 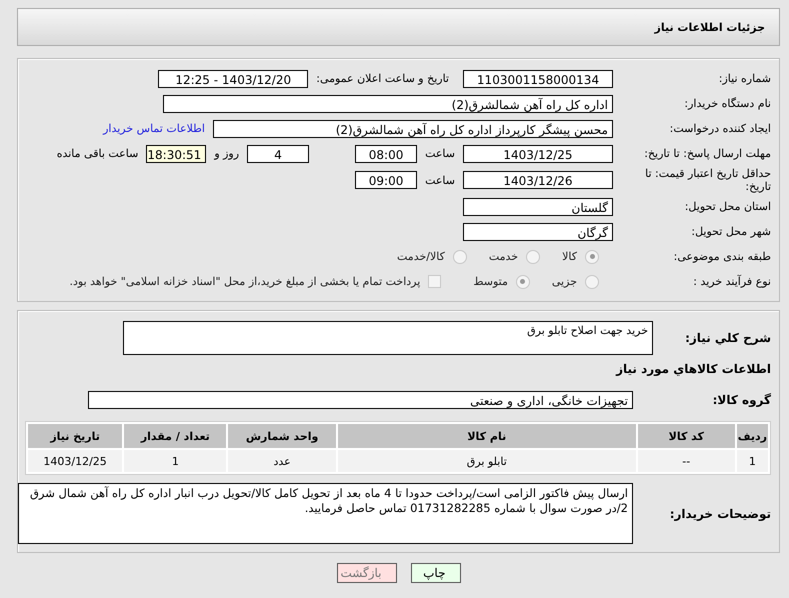 What do you see at coordinates (245, 281) in the screenshot?
I see `checkbox-label: پرداخت تمام یا بخشی از مبلغ خرید،از محل "اسناد خزانه اسلامی" خواهد بود.` at bounding box center [245, 281].